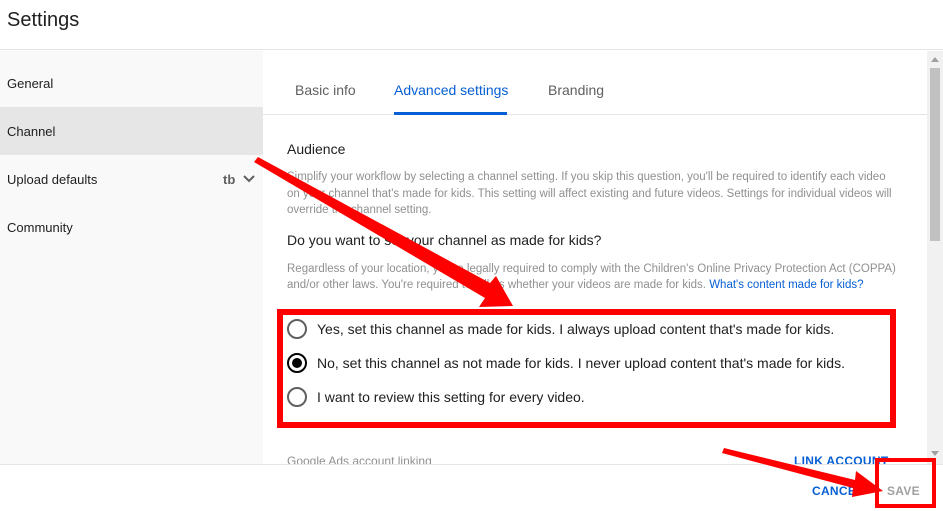  Describe the element at coordinates (935, 257) in the screenshot. I see `scrollbar` at that location.